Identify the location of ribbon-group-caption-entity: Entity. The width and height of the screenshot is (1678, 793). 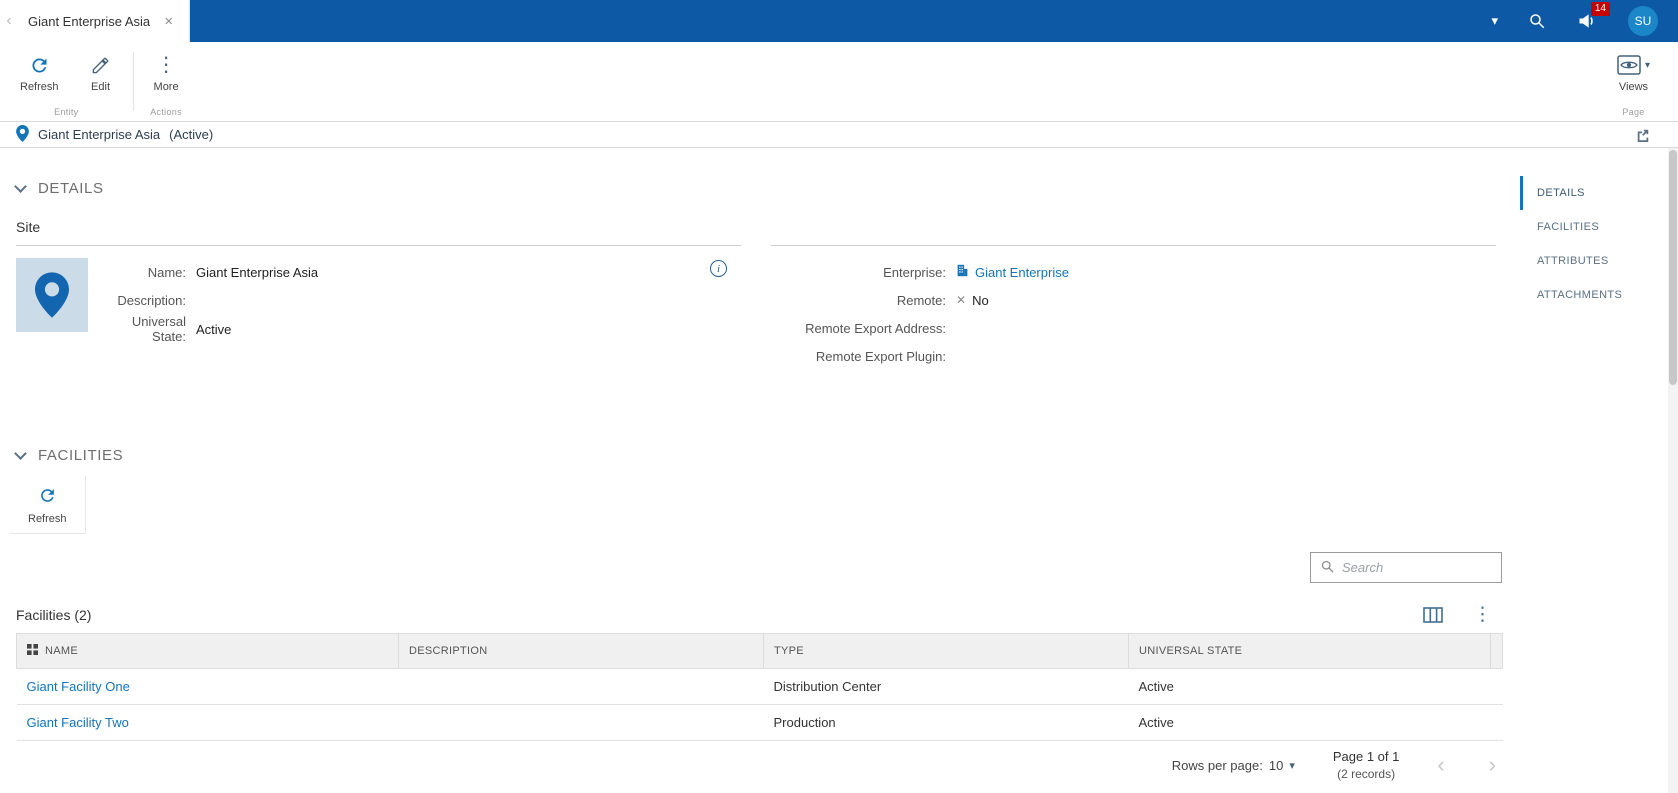
(66, 112).